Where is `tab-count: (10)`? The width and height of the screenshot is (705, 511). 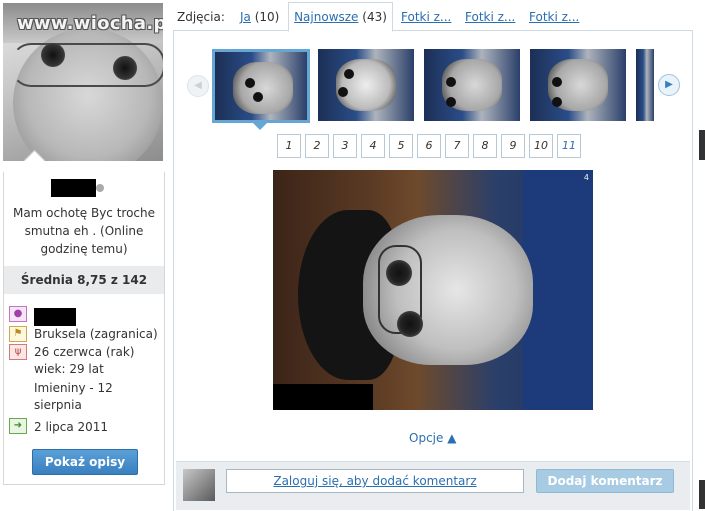
tab-count: (10) is located at coordinates (267, 17).